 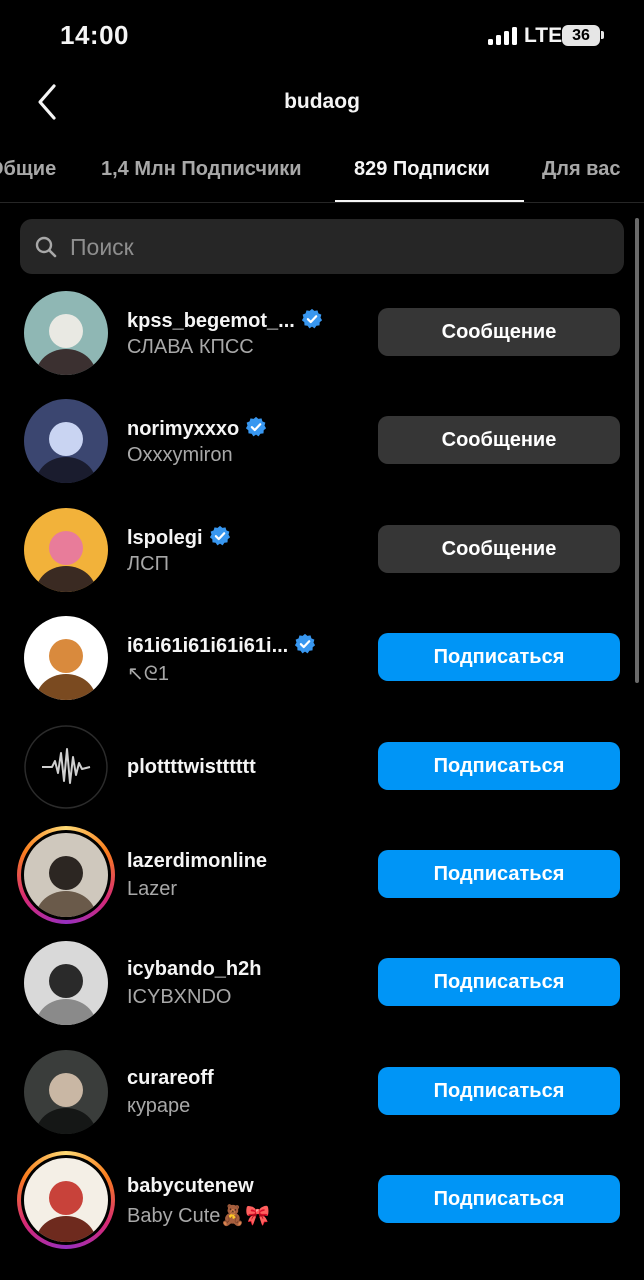 What do you see at coordinates (201, 169) in the screenshot?
I see `tab-followers: 1,4 Млн Подписчики` at bounding box center [201, 169].